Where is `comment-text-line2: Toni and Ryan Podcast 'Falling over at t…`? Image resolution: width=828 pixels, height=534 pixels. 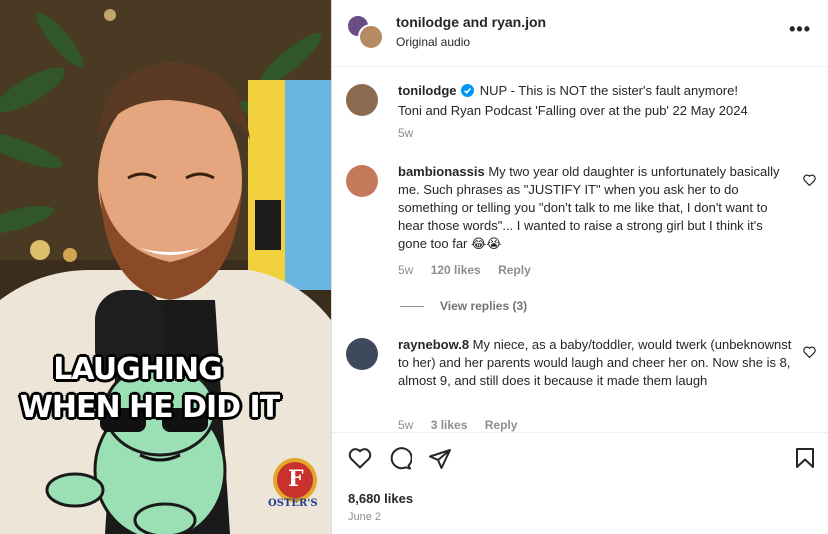 comment-text-line2: Toni and Ryan Podcast 'Falling over at t… is located at coordinates (573, 110).